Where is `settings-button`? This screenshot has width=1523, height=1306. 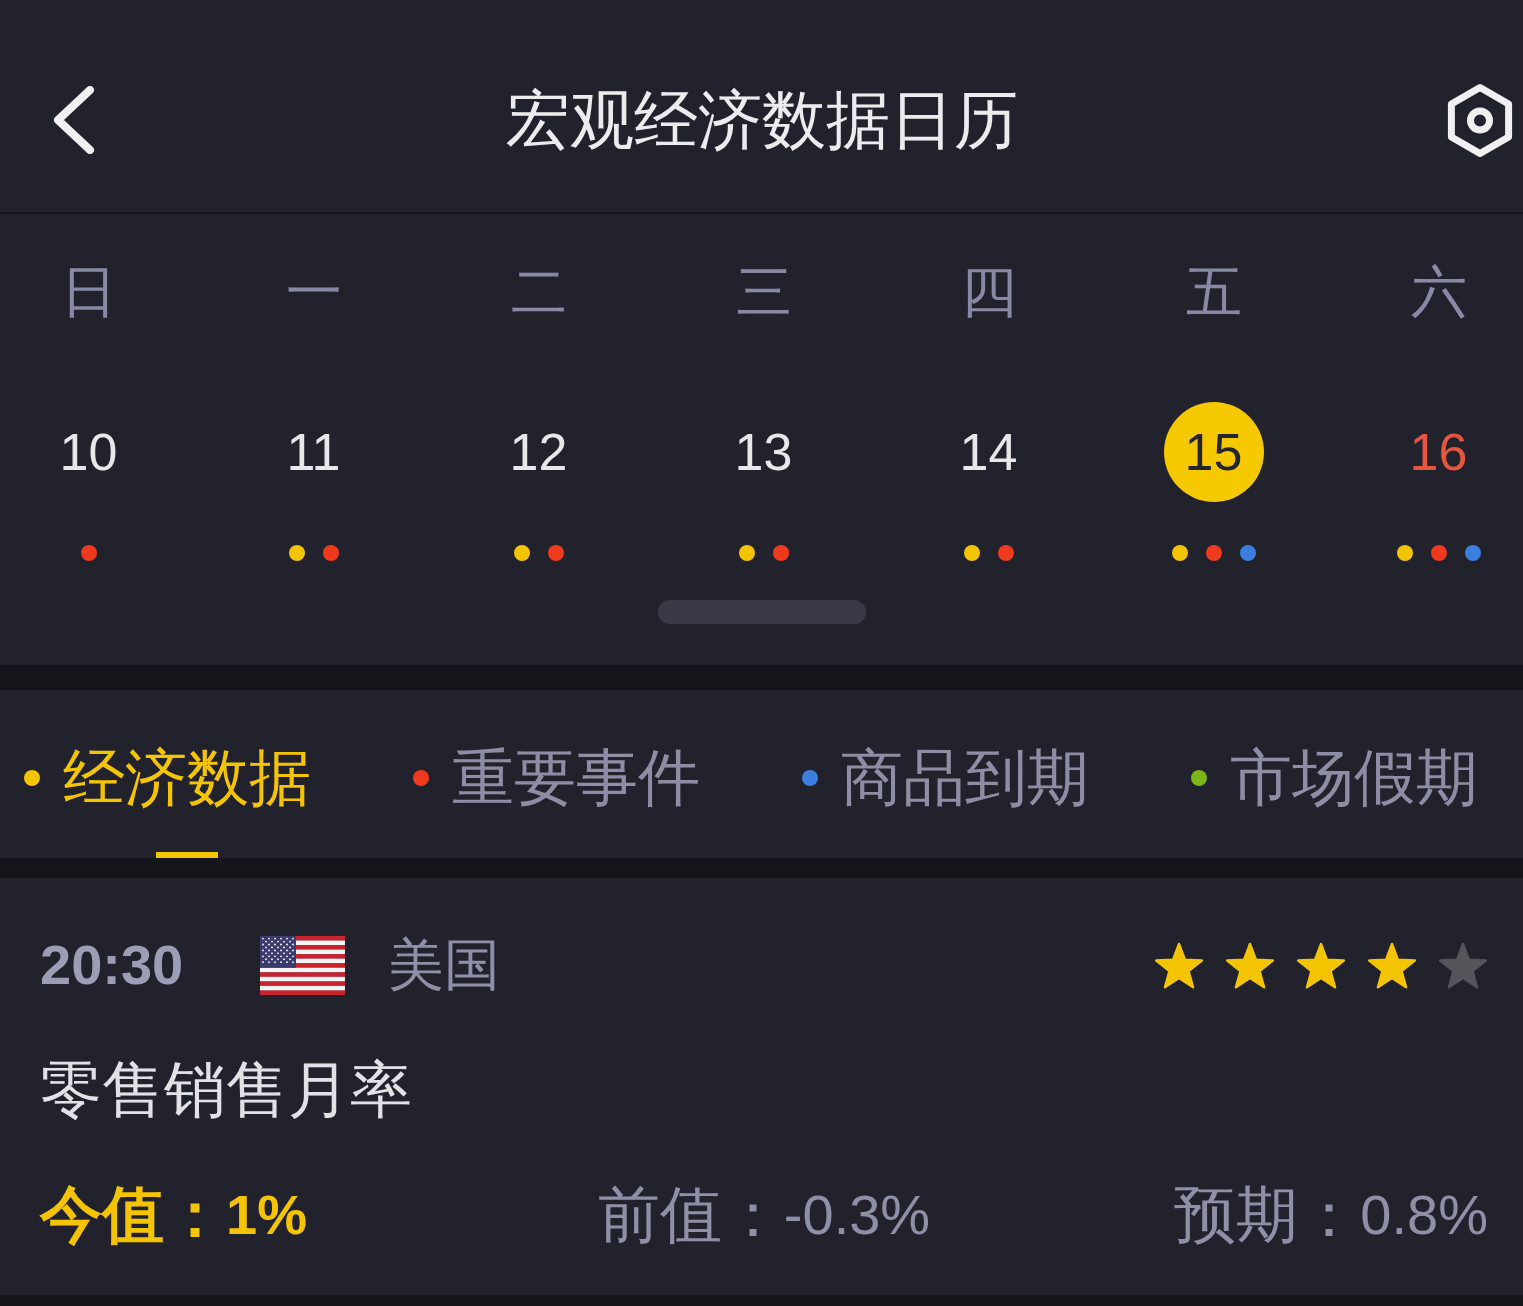 settings-button is located at coordinates (1480, 120).